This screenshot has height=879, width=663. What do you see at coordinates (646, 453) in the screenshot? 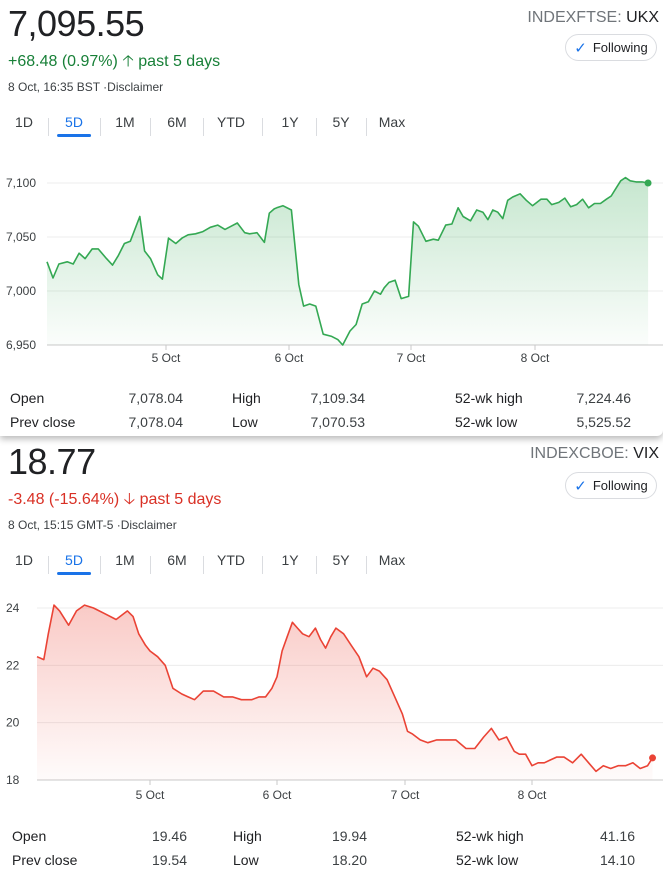
I see `symbol: VIX` at bounding box center [646, 453].